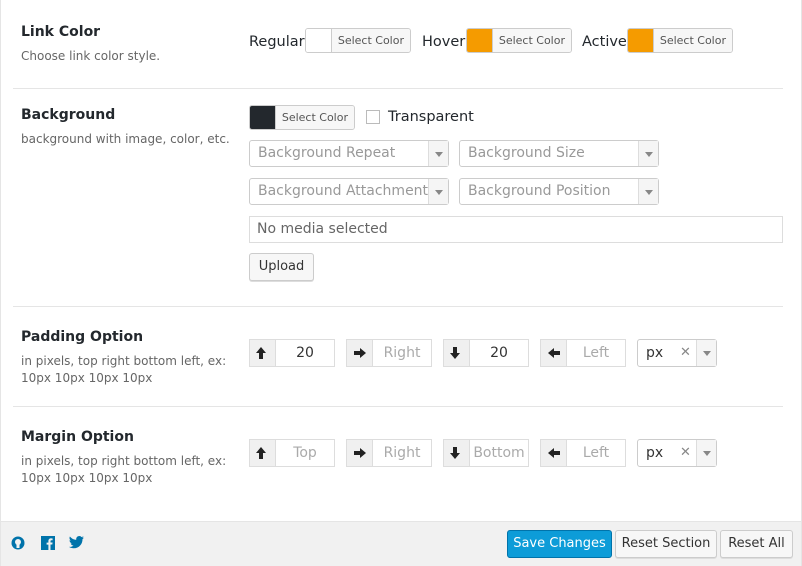 The height and width of the screenshot is (566, 802). Describe the element at coordinates (444, 42) in the screenshot. I see `hover-label: Hover` at that location.